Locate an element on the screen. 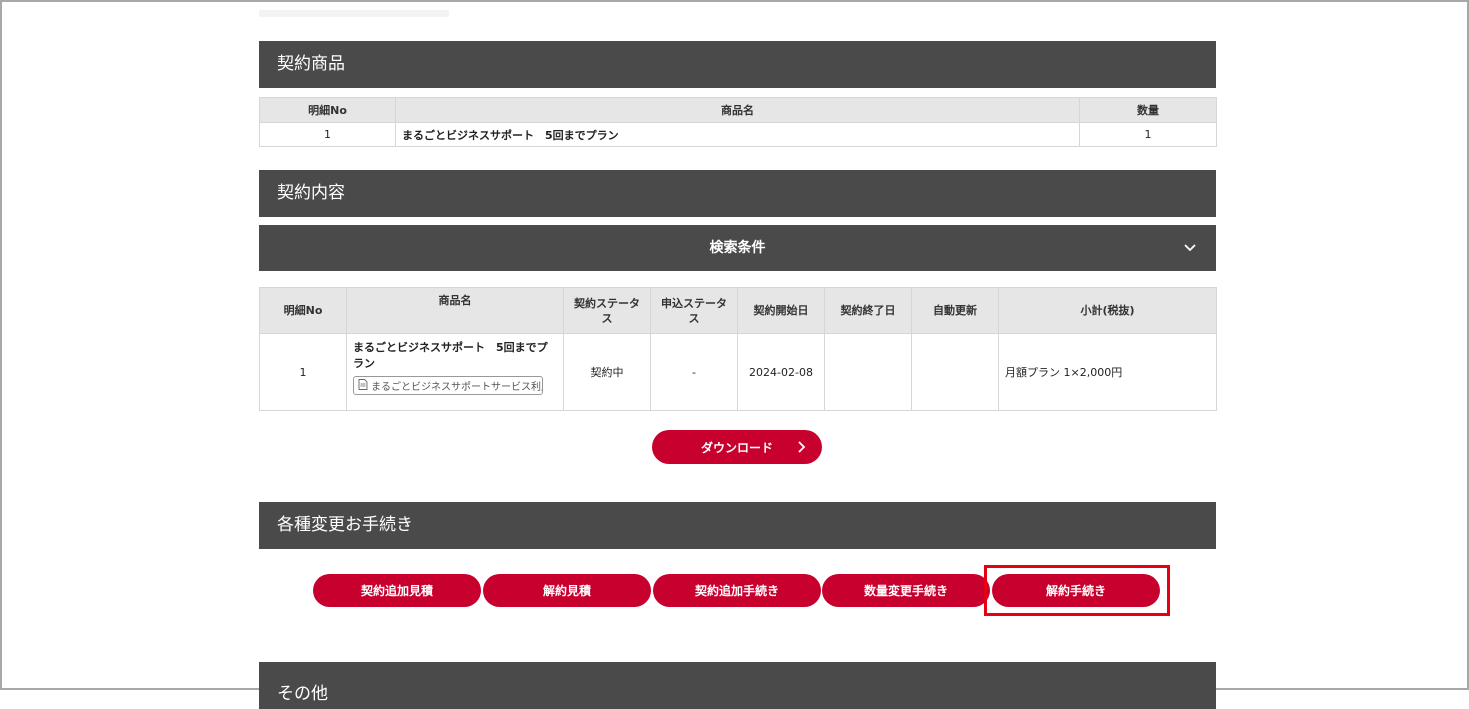 This screenshot has width=1469, height=709. quantity-change-procedure-button: 数量変更手続き is located at coordinates (906, 590).